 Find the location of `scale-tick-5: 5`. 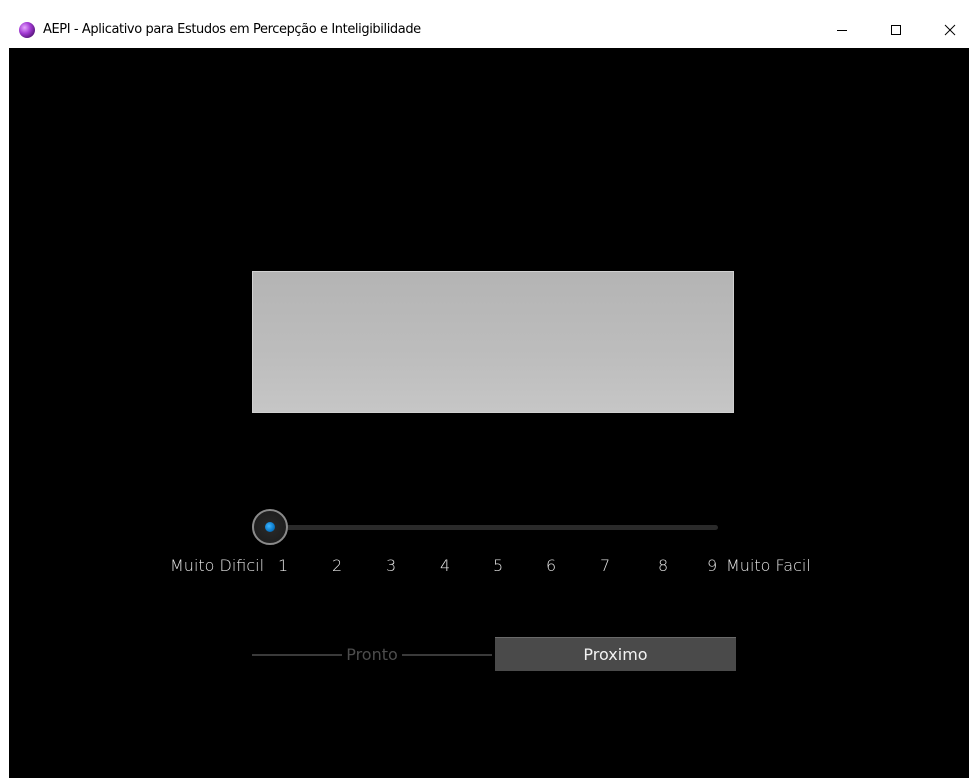

scale-tick-5: 5 is located at coordinates (498, 565).